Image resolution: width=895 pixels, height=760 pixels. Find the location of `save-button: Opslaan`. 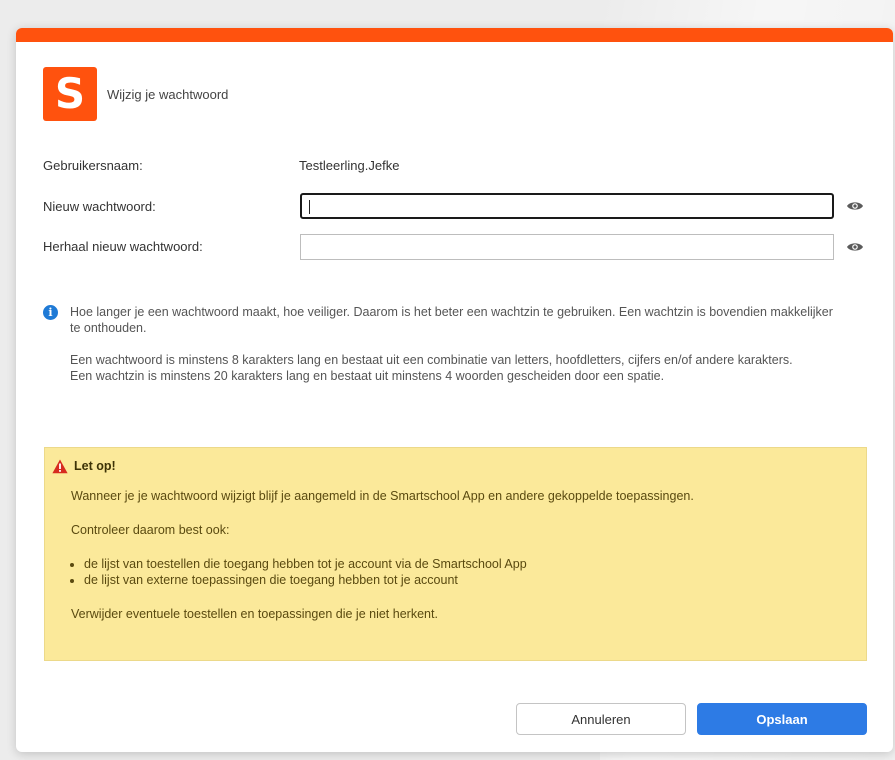

save-button: Opslaan is located at coordinates (782, 719).